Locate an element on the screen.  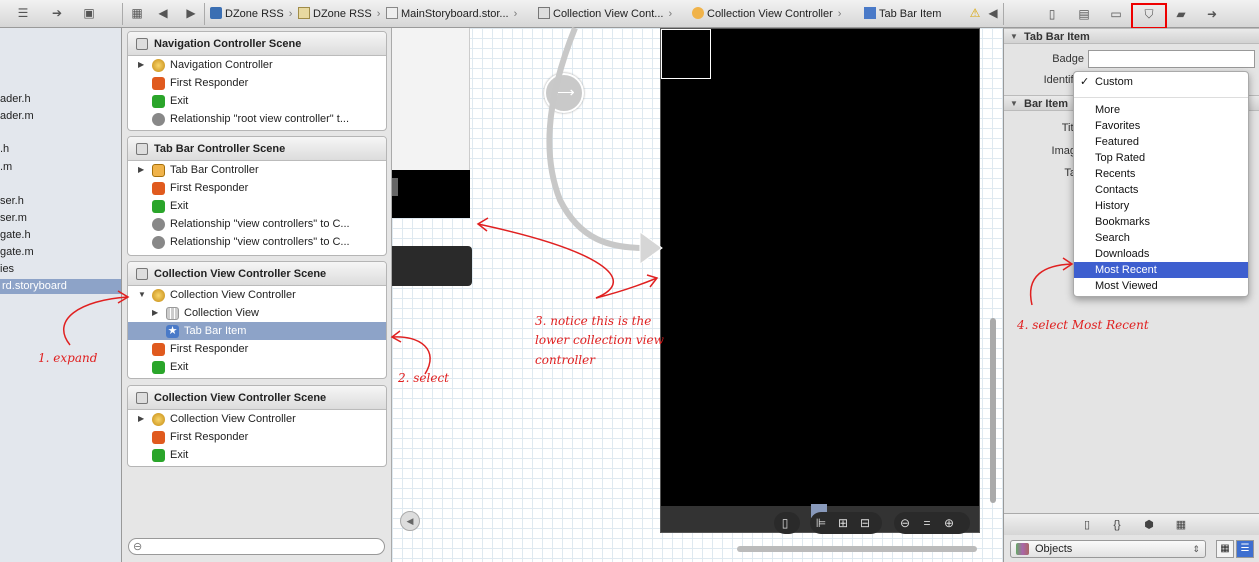
arrow-expand is located at coordinates (96, 321).